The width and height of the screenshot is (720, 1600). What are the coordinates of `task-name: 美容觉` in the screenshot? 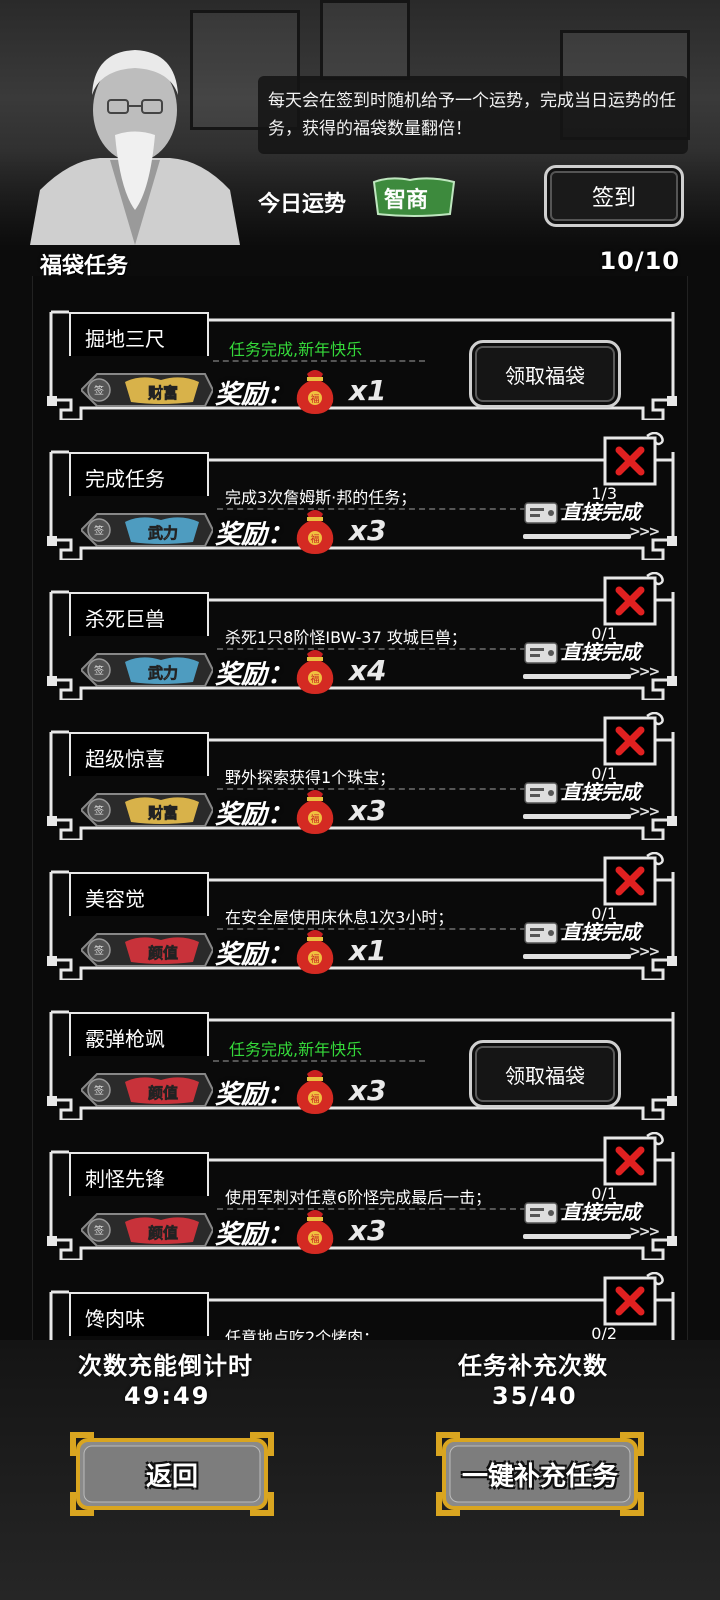 It's located at (139, 894).